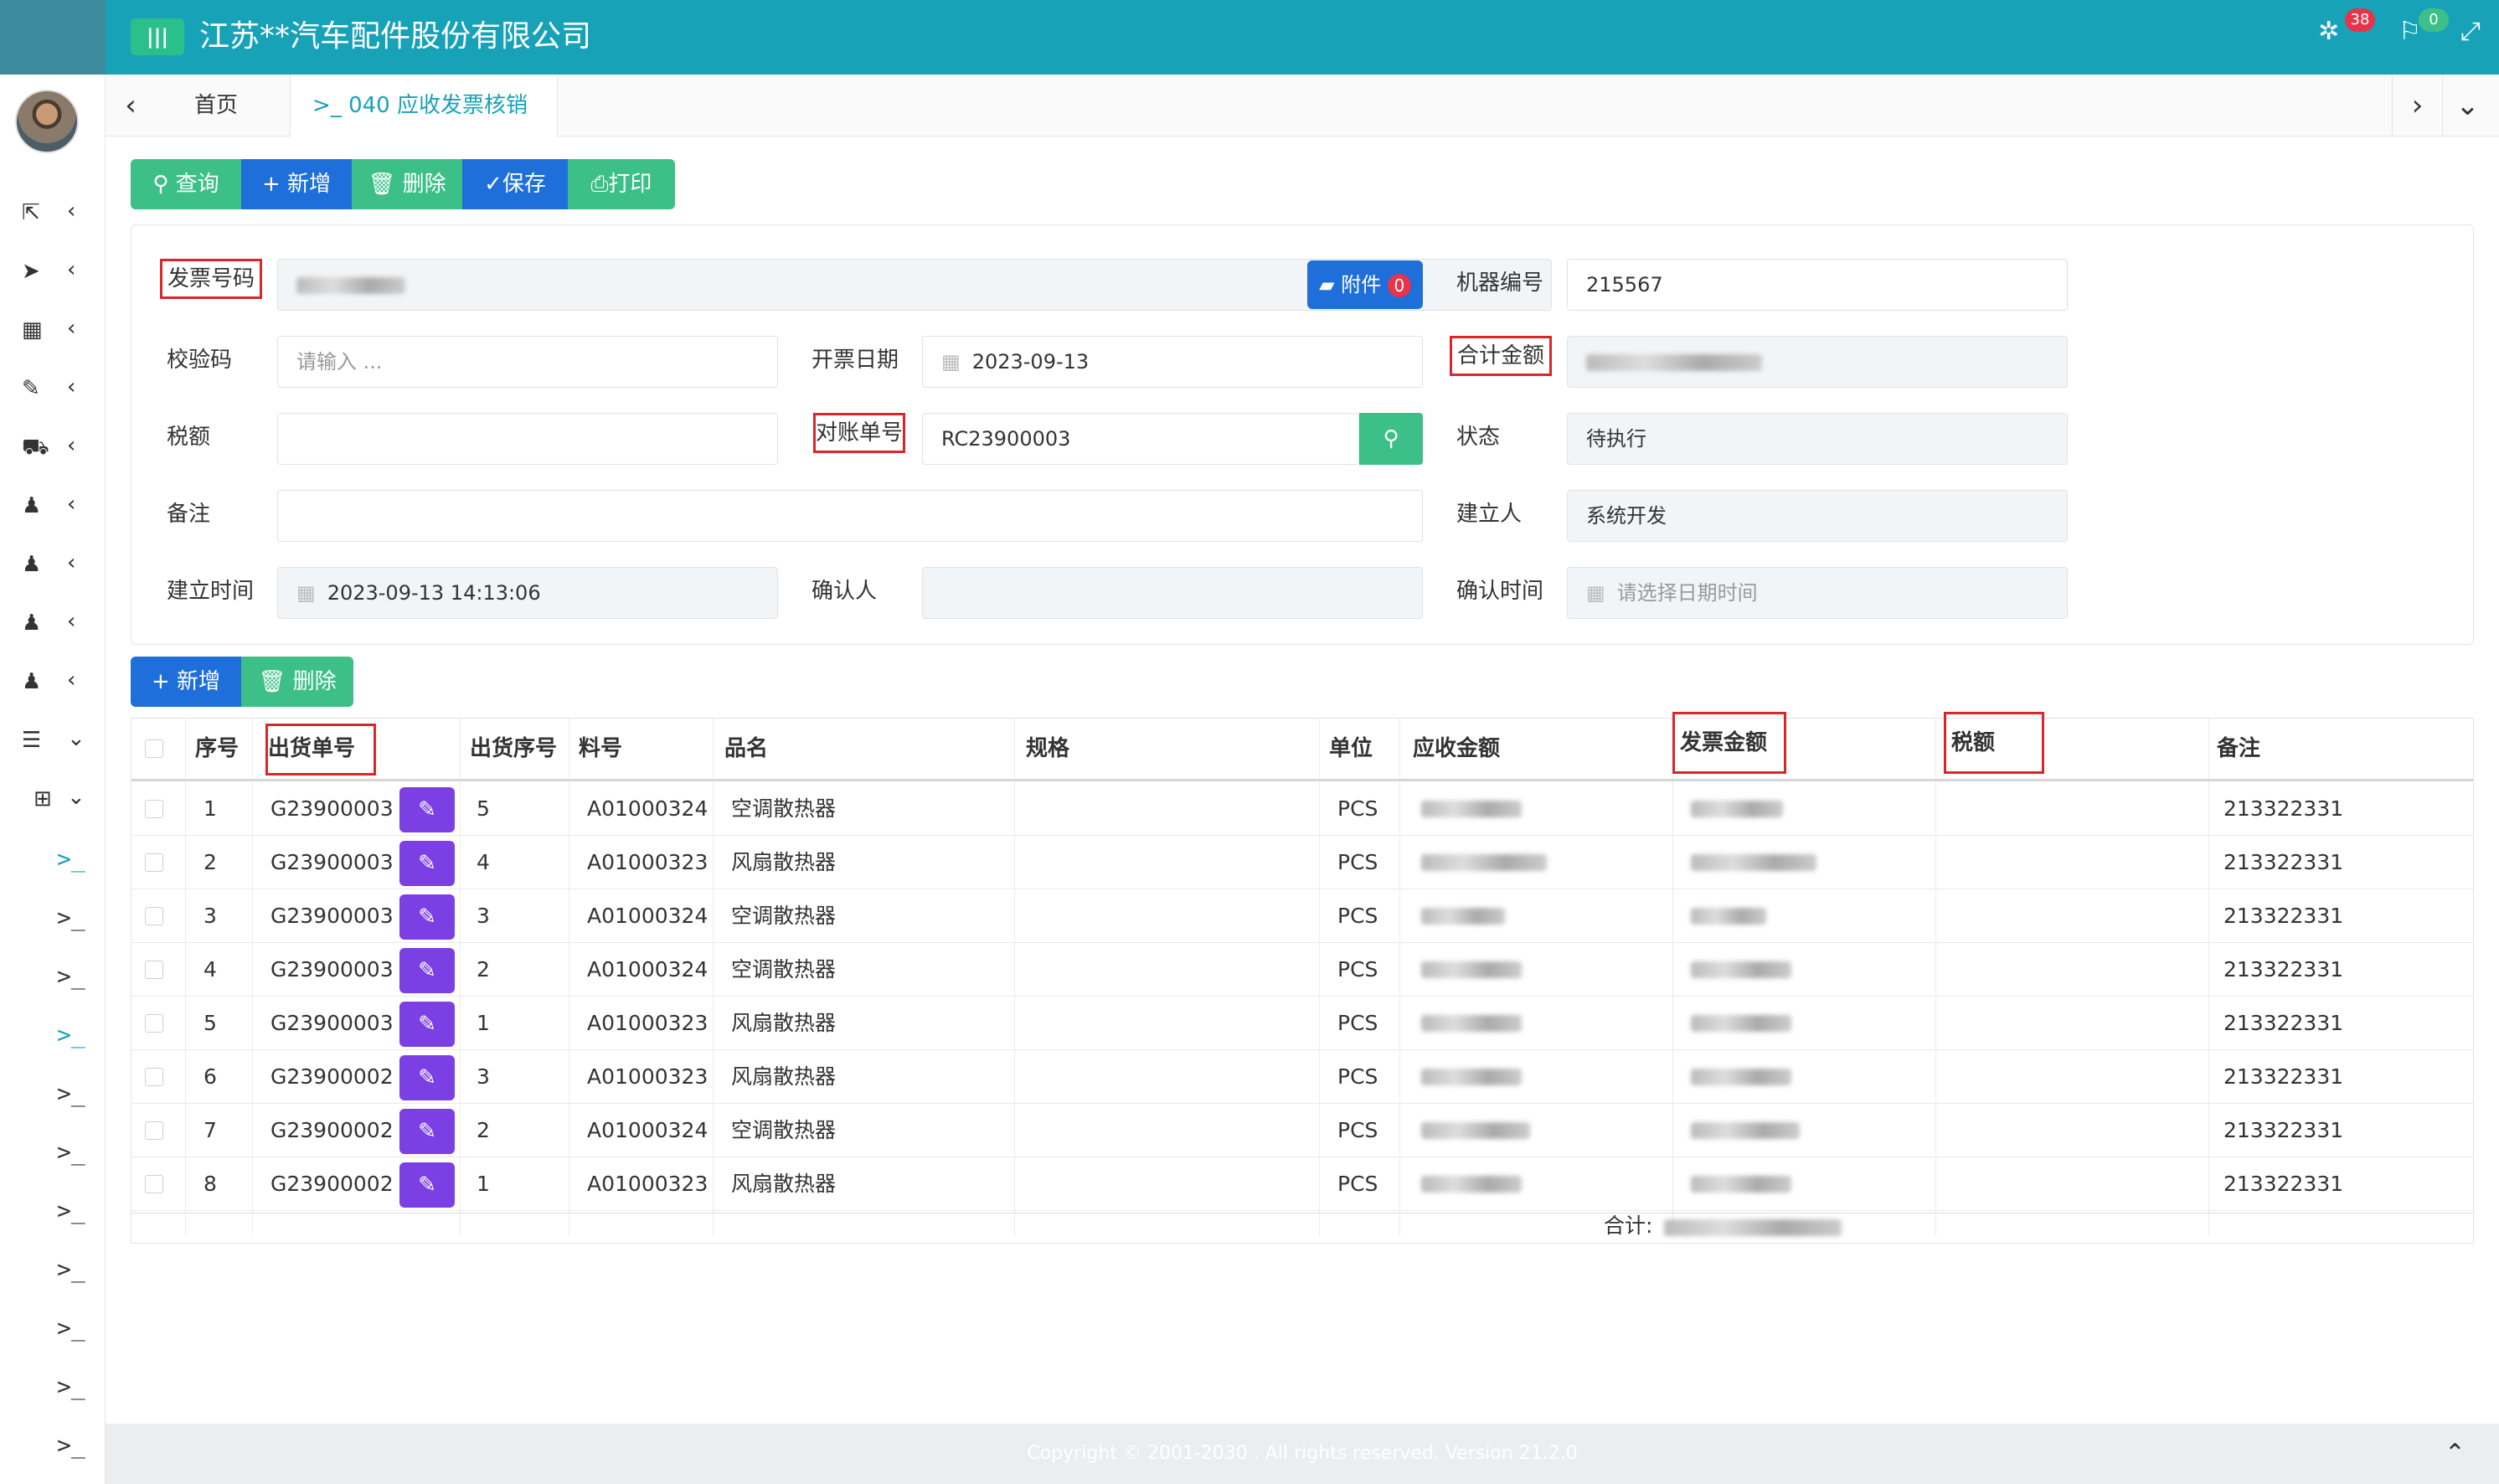 Image resolution: width=2499 pixels, height=1484 pixels. Describe the element at coordinates (1391, 439) in the screenshot. I see `statement-search-button: ⚲` at that location.